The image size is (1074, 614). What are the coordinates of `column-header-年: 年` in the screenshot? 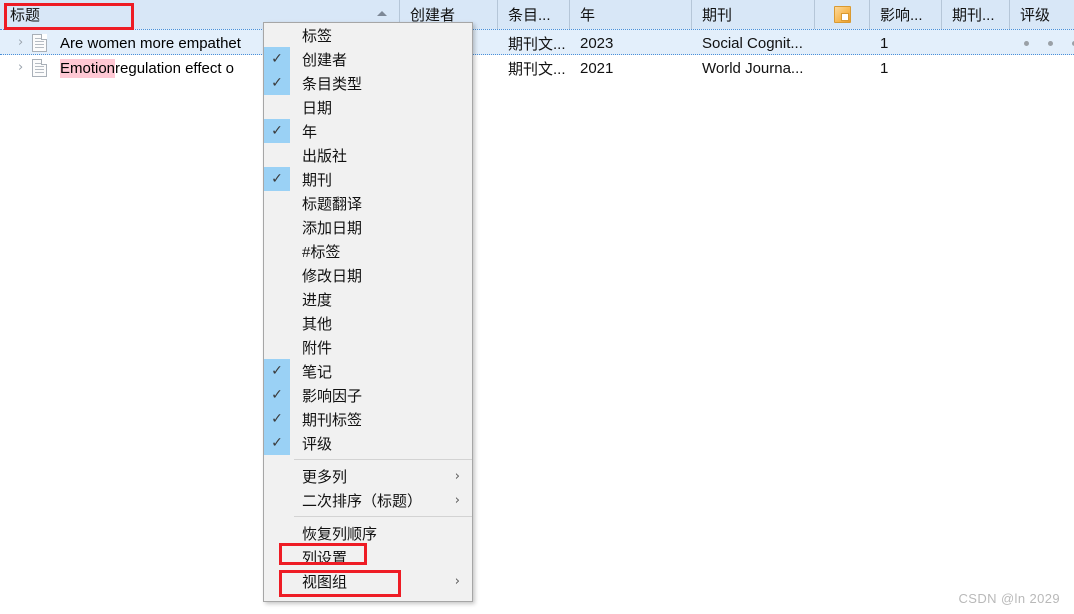 It's located at (631, 14).